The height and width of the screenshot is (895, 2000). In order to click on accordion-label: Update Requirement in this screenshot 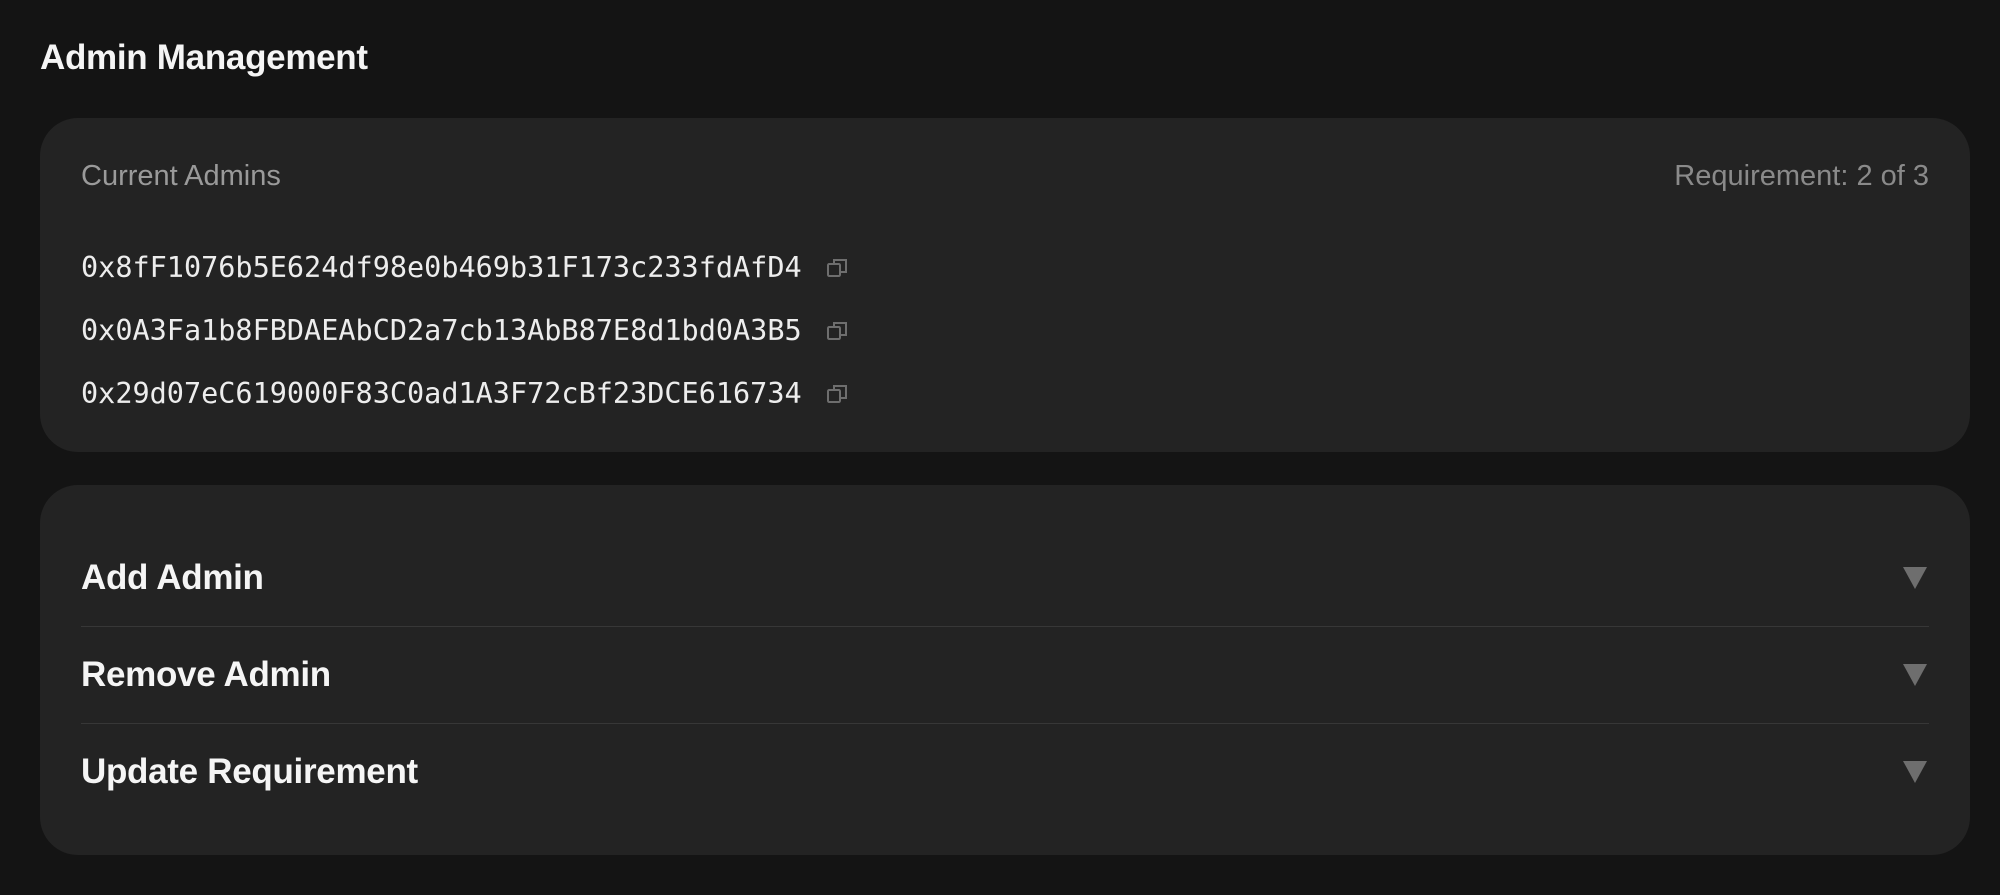, I will do `click(249, 771)`.